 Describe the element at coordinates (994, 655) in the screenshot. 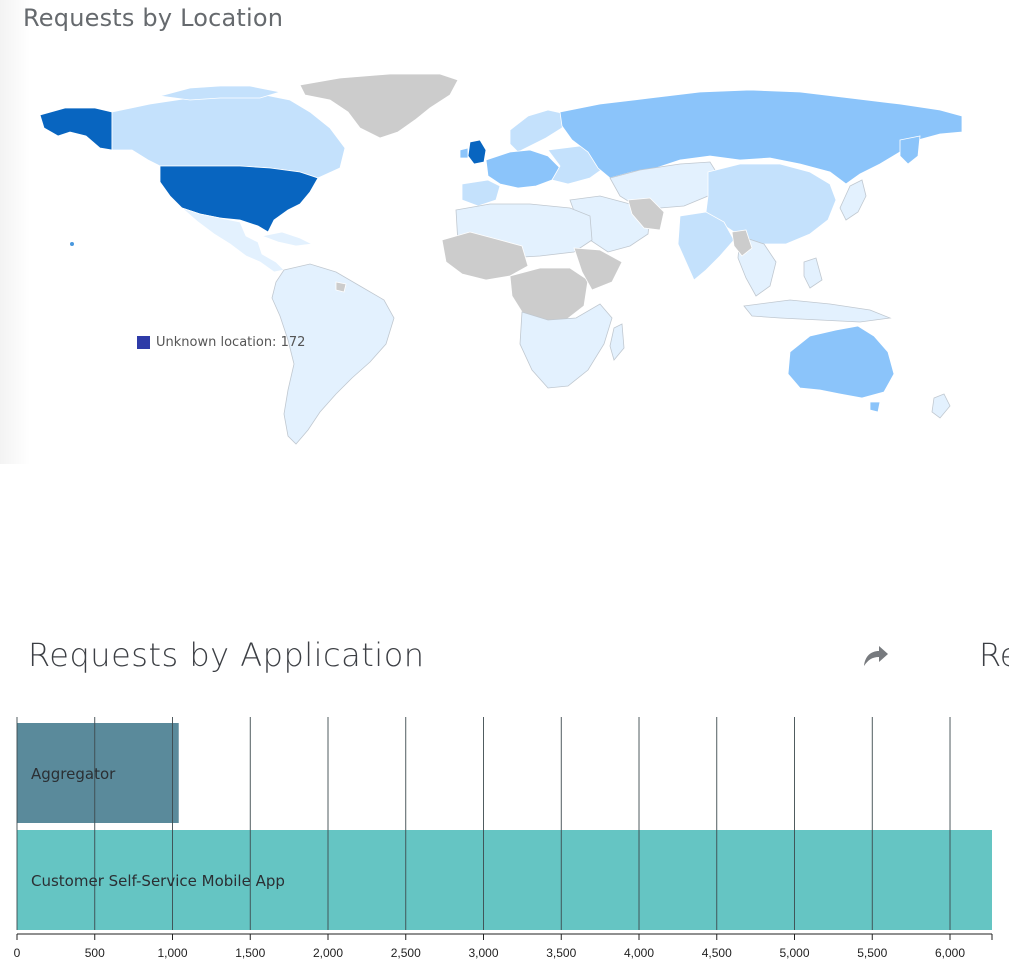

I see `next-panel-title: Re` at that location.